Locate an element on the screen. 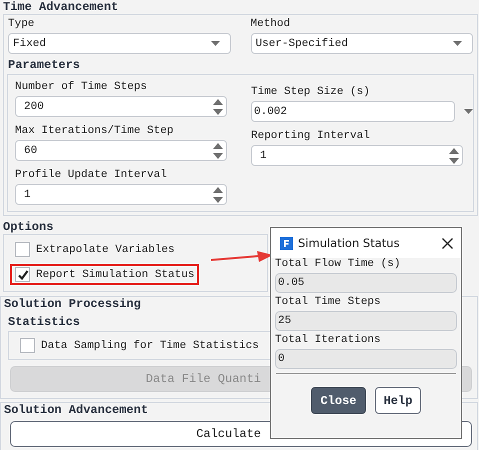 The height and width of the screenshot is (450, 479). help-button: Help is located at coordinates (398, 400).